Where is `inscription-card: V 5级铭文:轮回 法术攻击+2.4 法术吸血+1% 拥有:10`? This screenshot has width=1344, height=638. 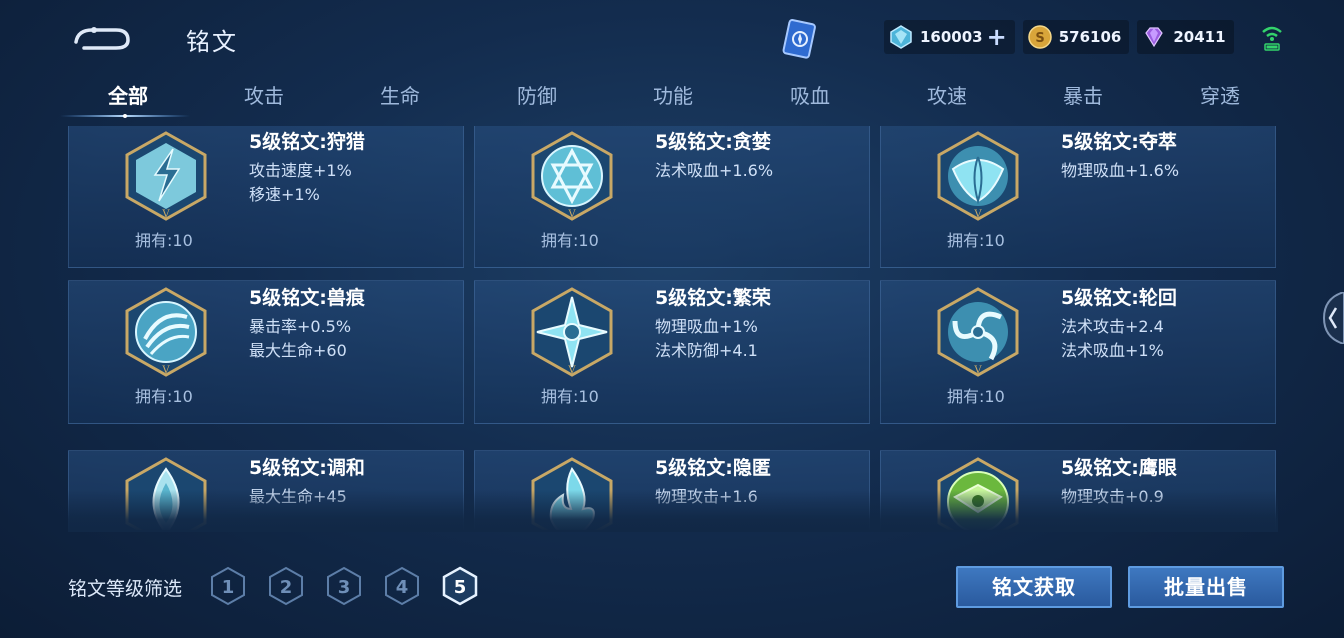 inscription-card: V 5级铭文:轮回 法术攻击+2.4 法术吸血+1% 拥有:10 is located at coordinates (1078, 352).